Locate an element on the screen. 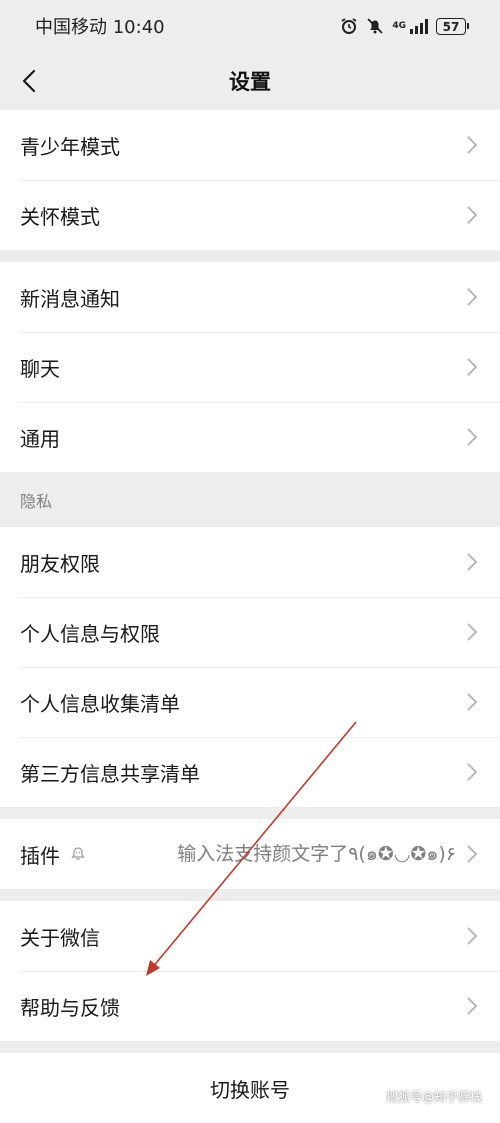  row-about-wechat: 关于微信 is located at coordinates (250, 936).